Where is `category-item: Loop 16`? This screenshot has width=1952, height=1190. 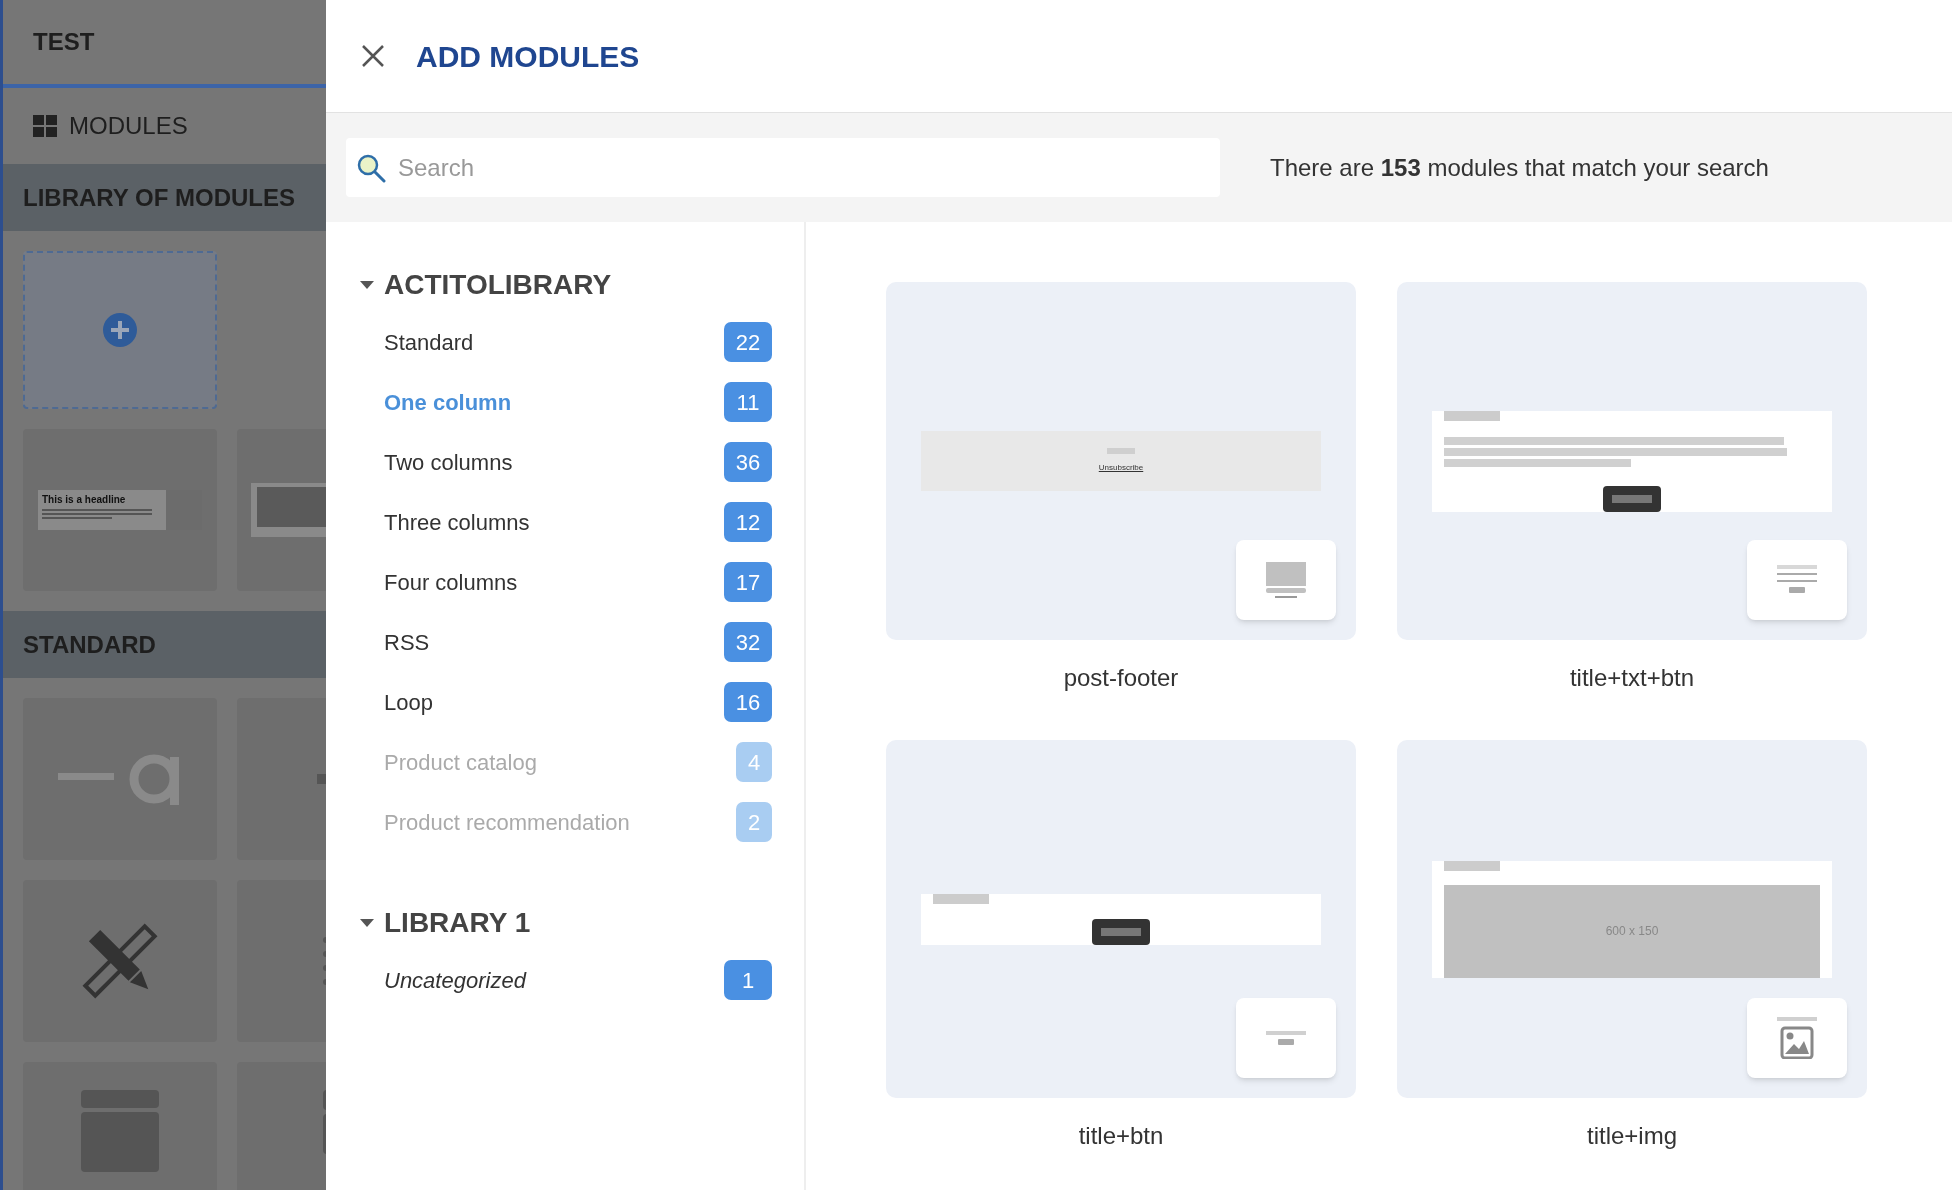
category-item: Loop 16 is located at coordinates (566, 702).